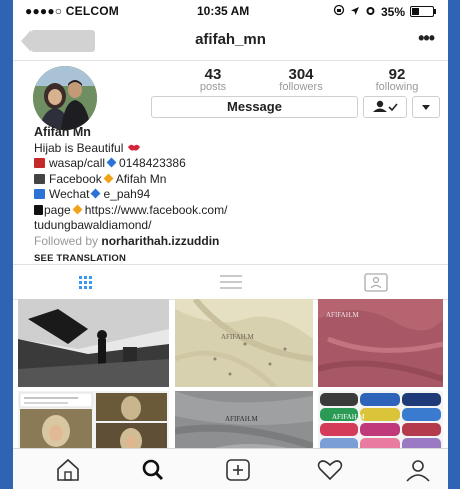  What do you see at coordinates (301, 79) in the screenshot?
I see `followers-stat: 304 followers` at bounding box center [301, 79].